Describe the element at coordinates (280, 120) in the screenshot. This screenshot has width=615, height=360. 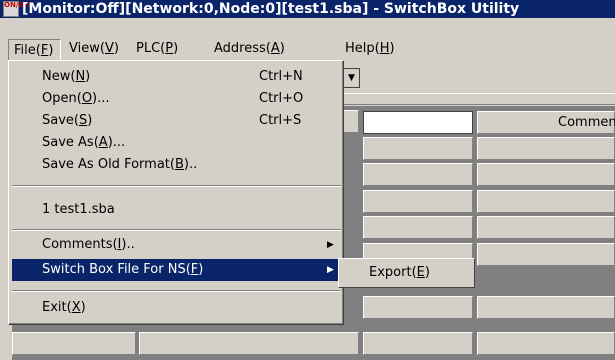
I see `shortcut-text: Ctrl+S` at that location.